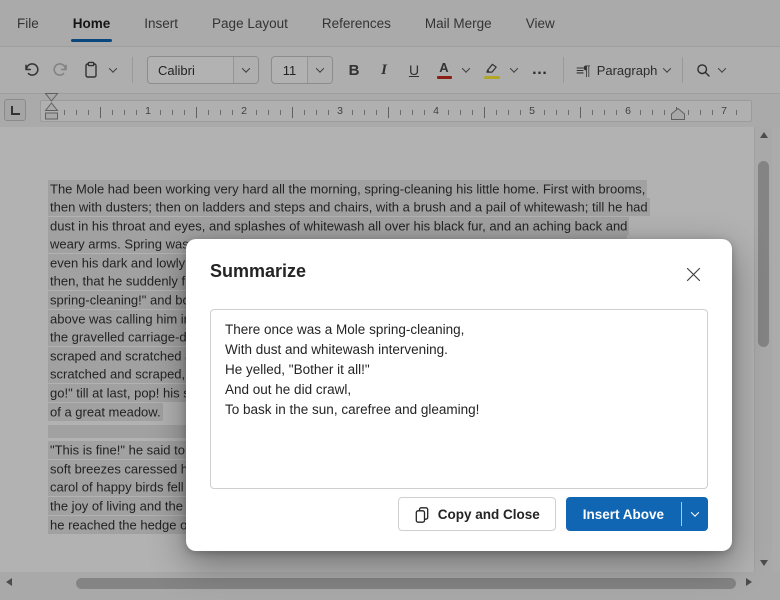 This screenshot has height=600, width=780. I want to click on dialog-actions: Copy and Close Insert Above, so click(552, 514).